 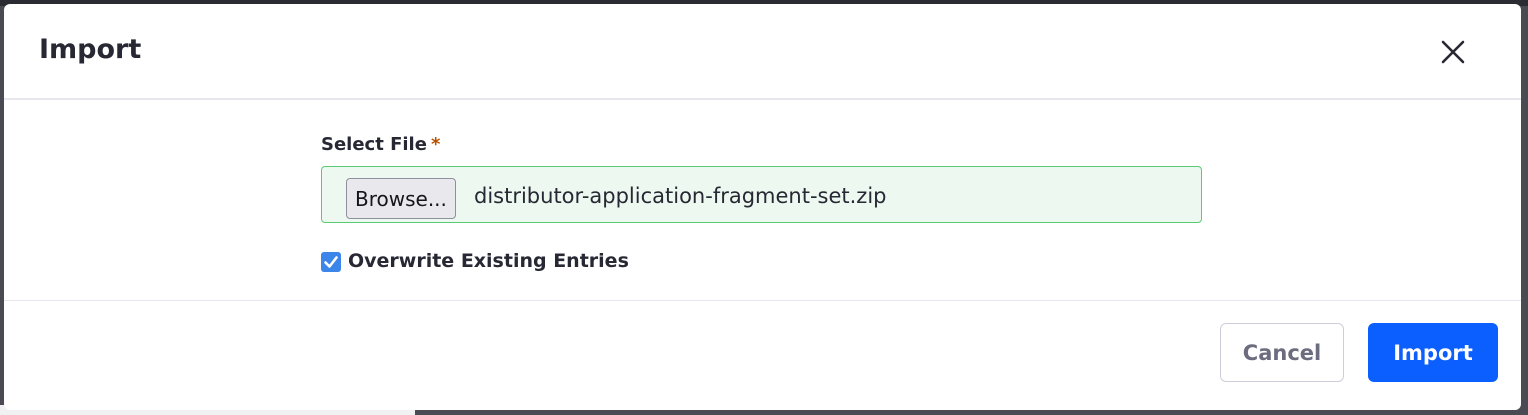 What do you see at coordinates (1433, 352) in the screenshot?
I see `import-button: Import` at bounding box center [1433, 352].